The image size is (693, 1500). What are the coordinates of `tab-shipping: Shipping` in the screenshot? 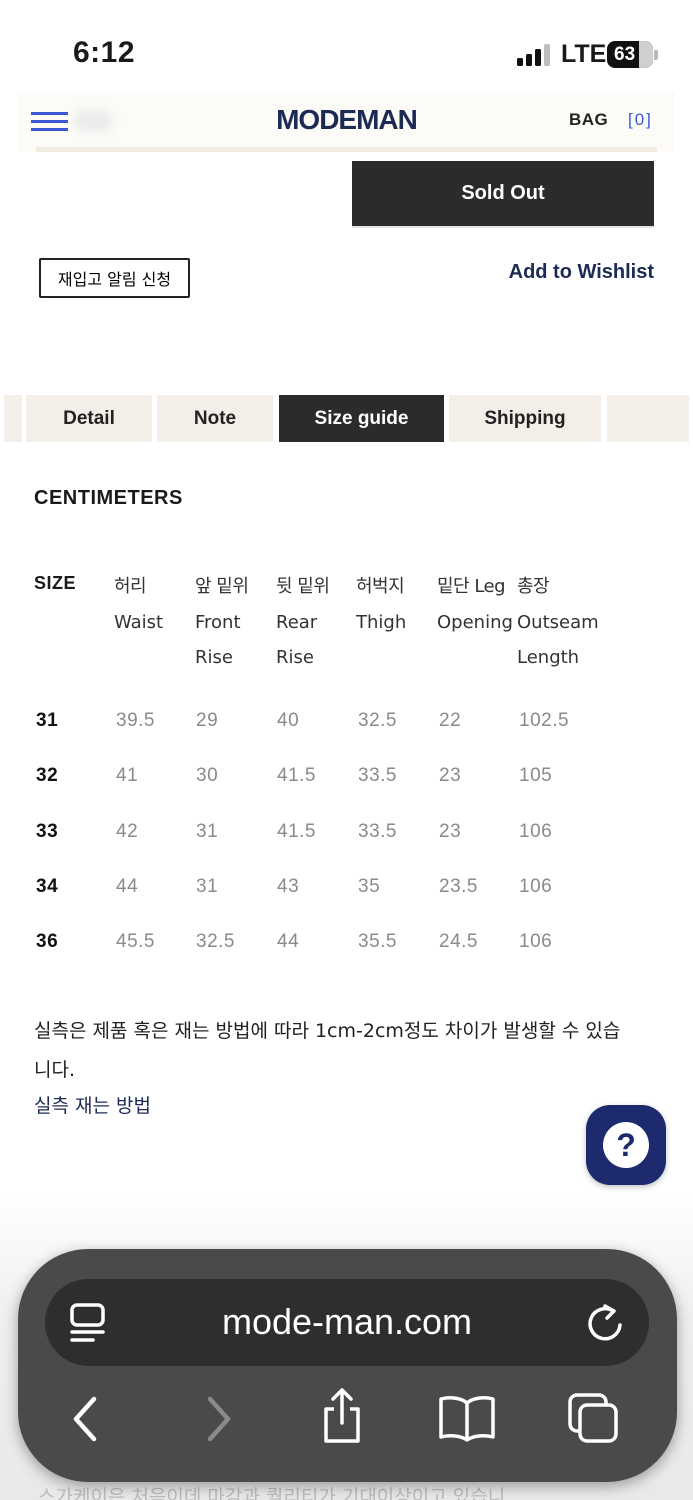 It's located at (525, 418).